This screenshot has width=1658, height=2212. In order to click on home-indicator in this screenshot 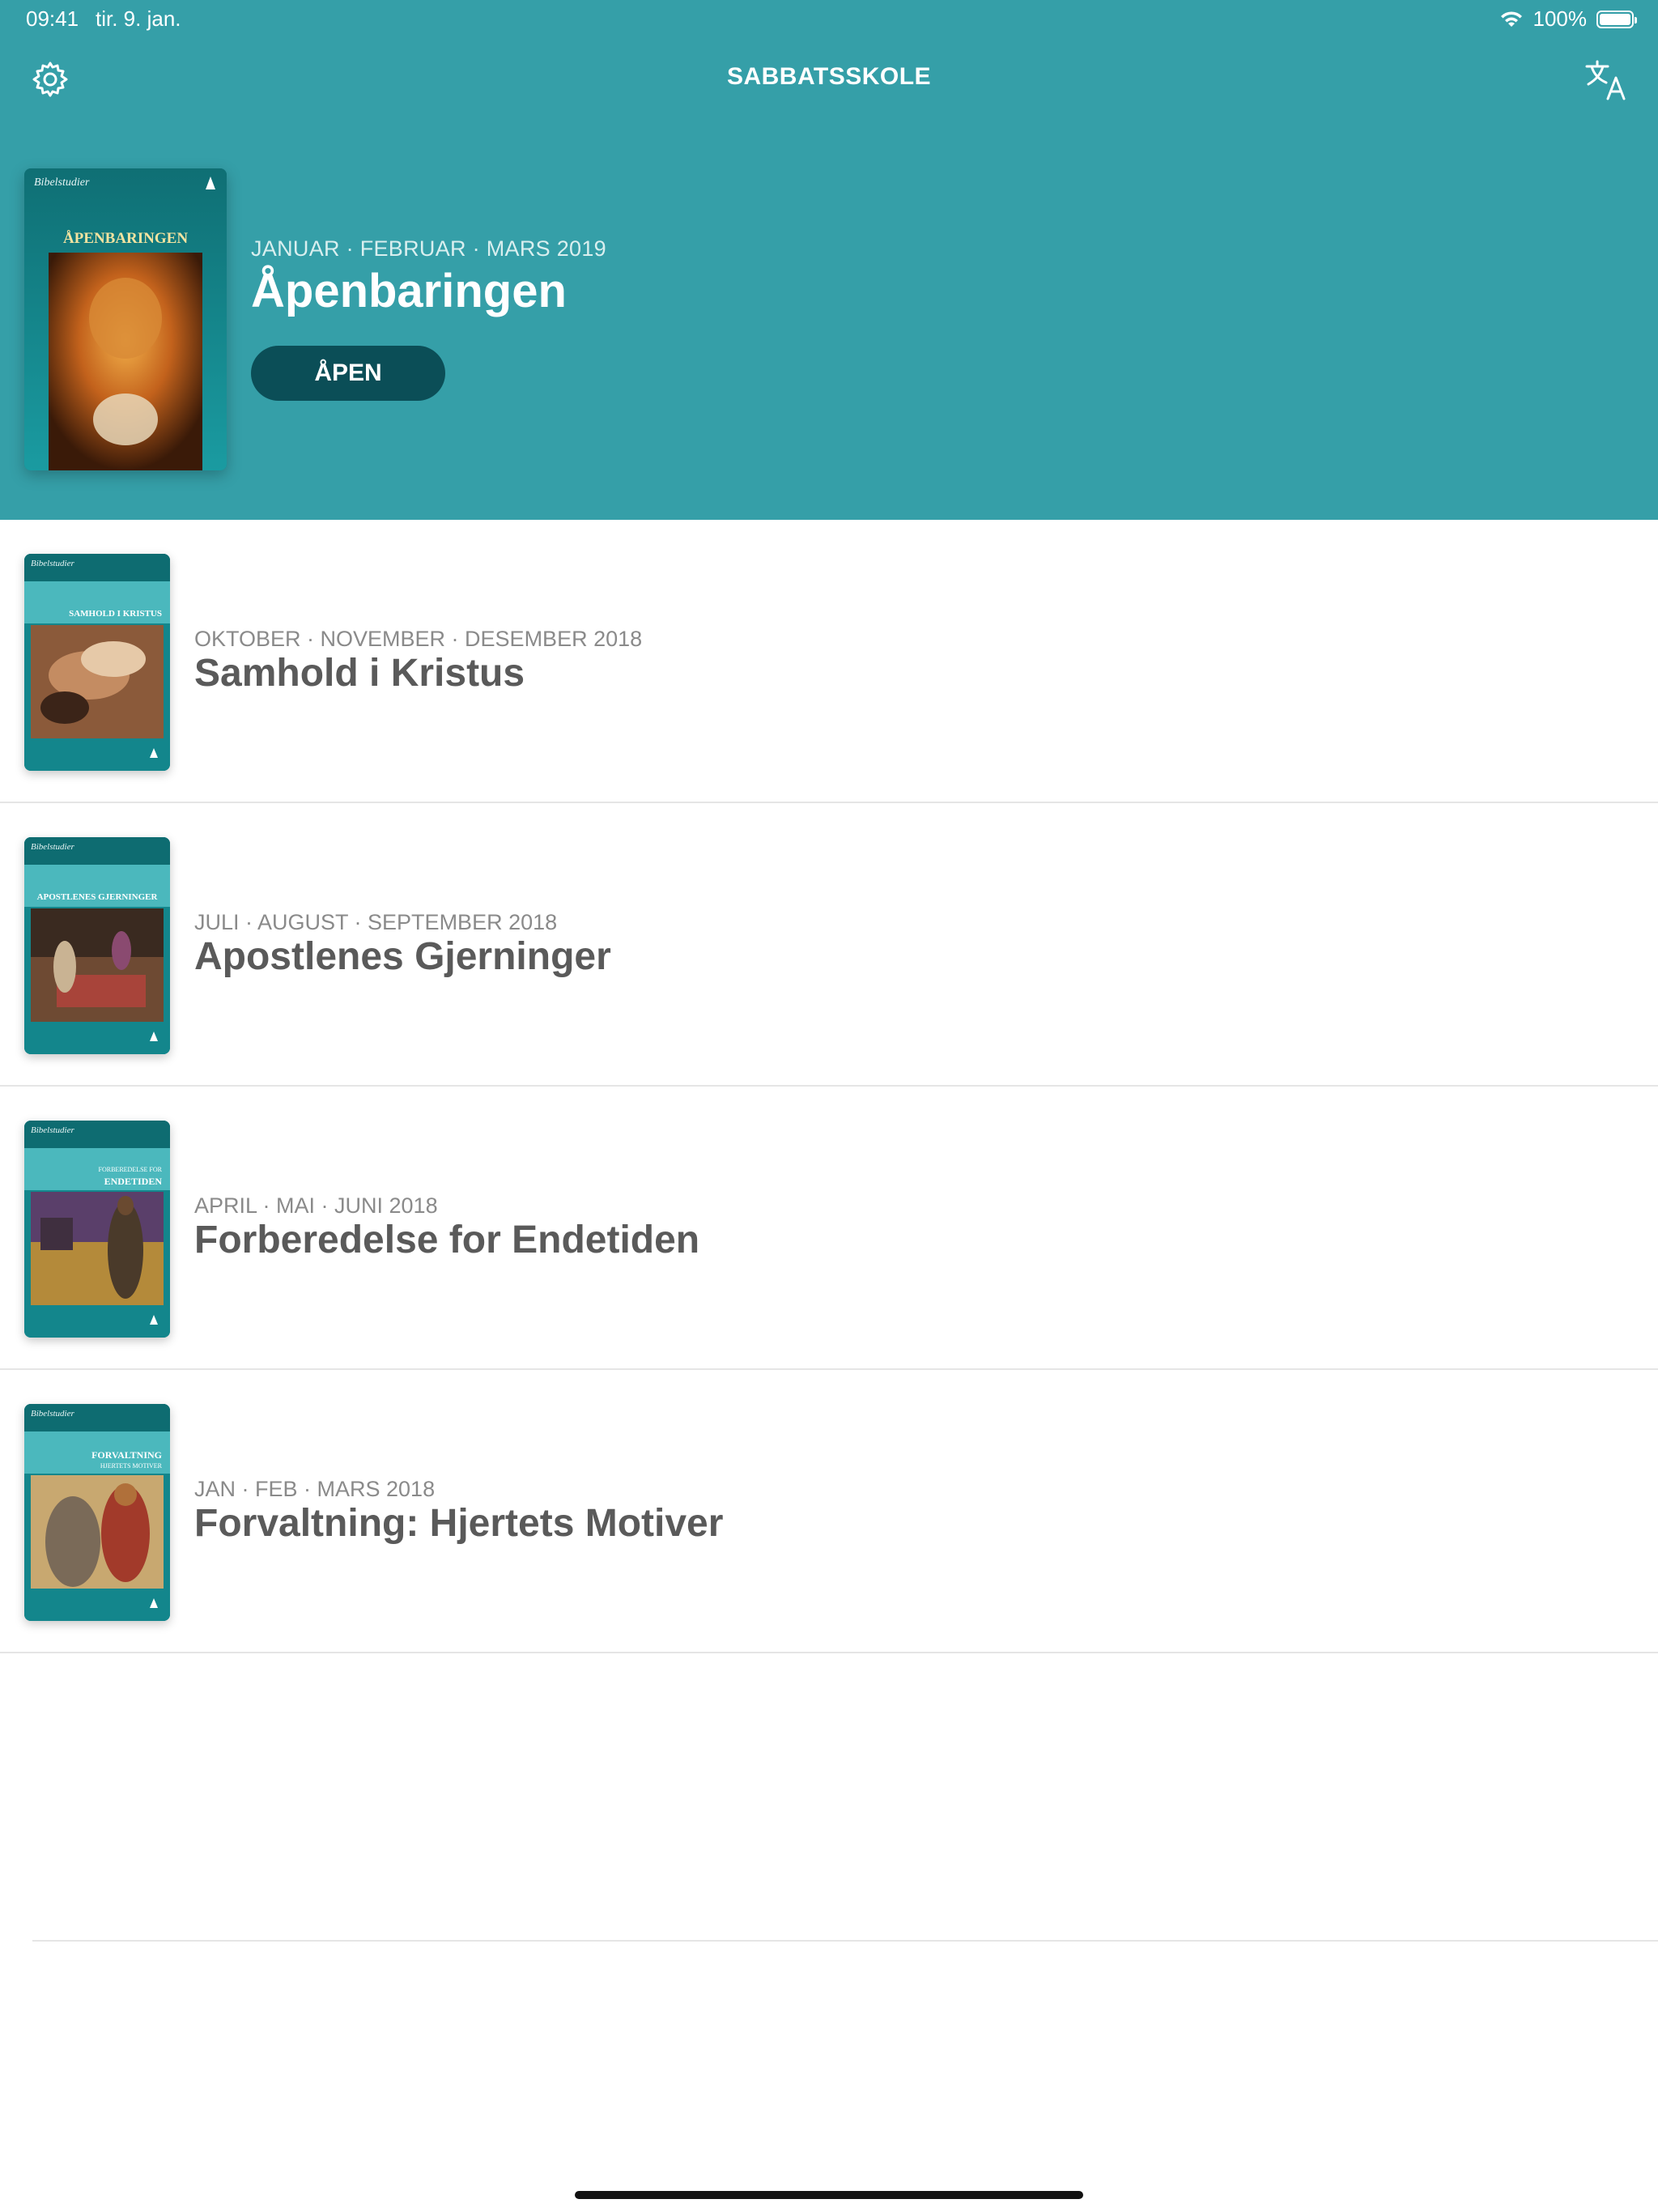, I will do `click(829, 2195)`.